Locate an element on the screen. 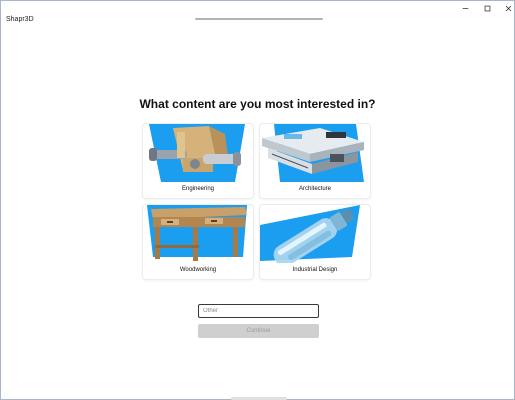 The image size is (515, 400). maximize-icon is located at coordinates (487, 8).